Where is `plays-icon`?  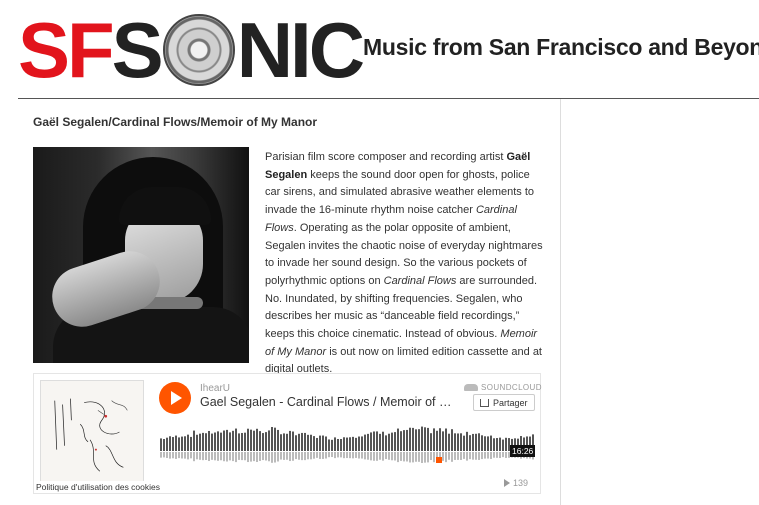 plays-icon is located at coordinates (507, 483).